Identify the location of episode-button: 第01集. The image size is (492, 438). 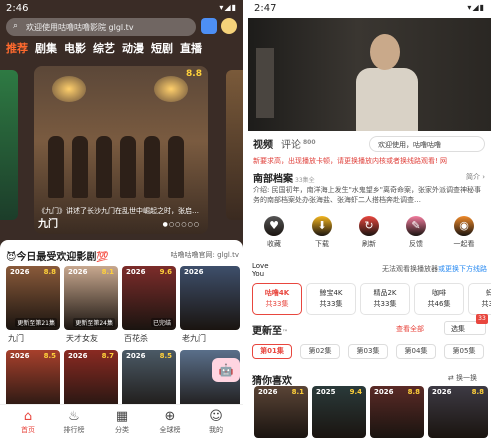
(272, 351).